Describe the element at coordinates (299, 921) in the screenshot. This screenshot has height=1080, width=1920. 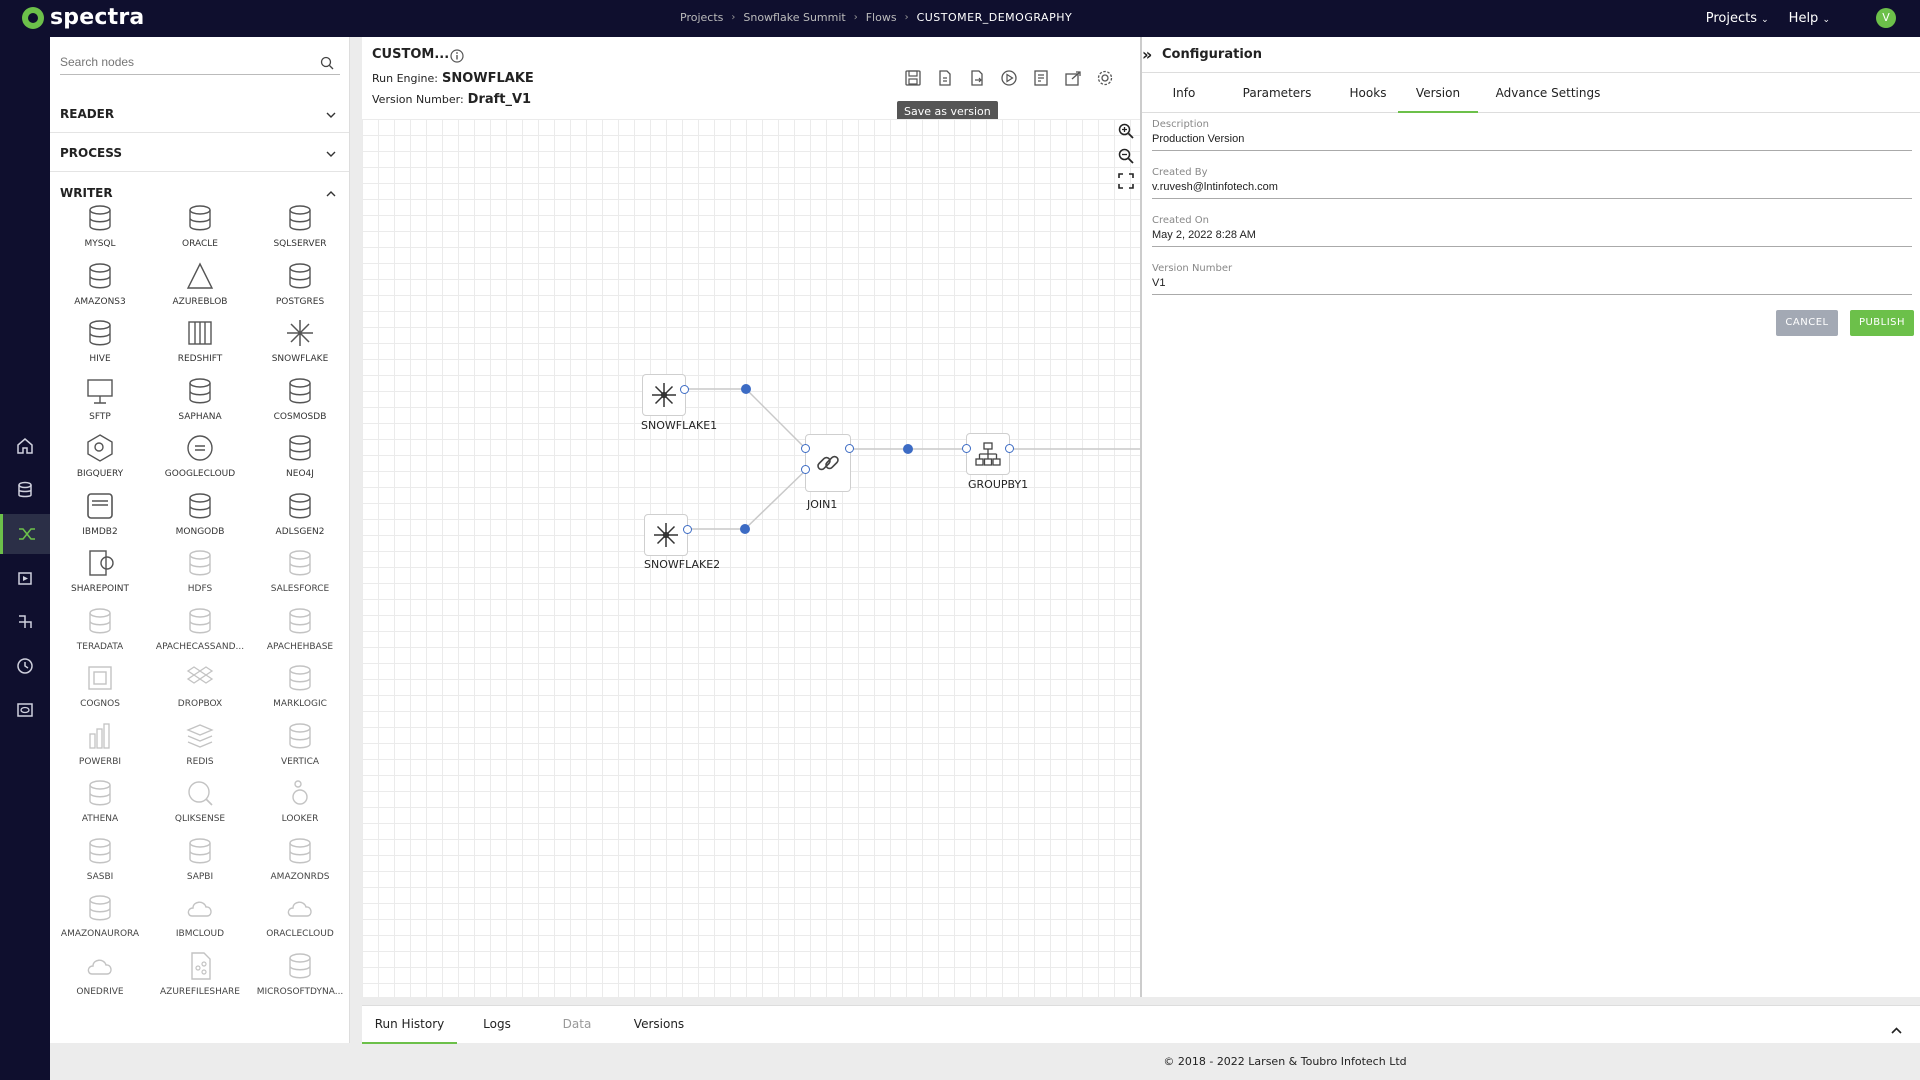
I see `palette-node-oraclecloud: ORACLECLOUD` at that location.